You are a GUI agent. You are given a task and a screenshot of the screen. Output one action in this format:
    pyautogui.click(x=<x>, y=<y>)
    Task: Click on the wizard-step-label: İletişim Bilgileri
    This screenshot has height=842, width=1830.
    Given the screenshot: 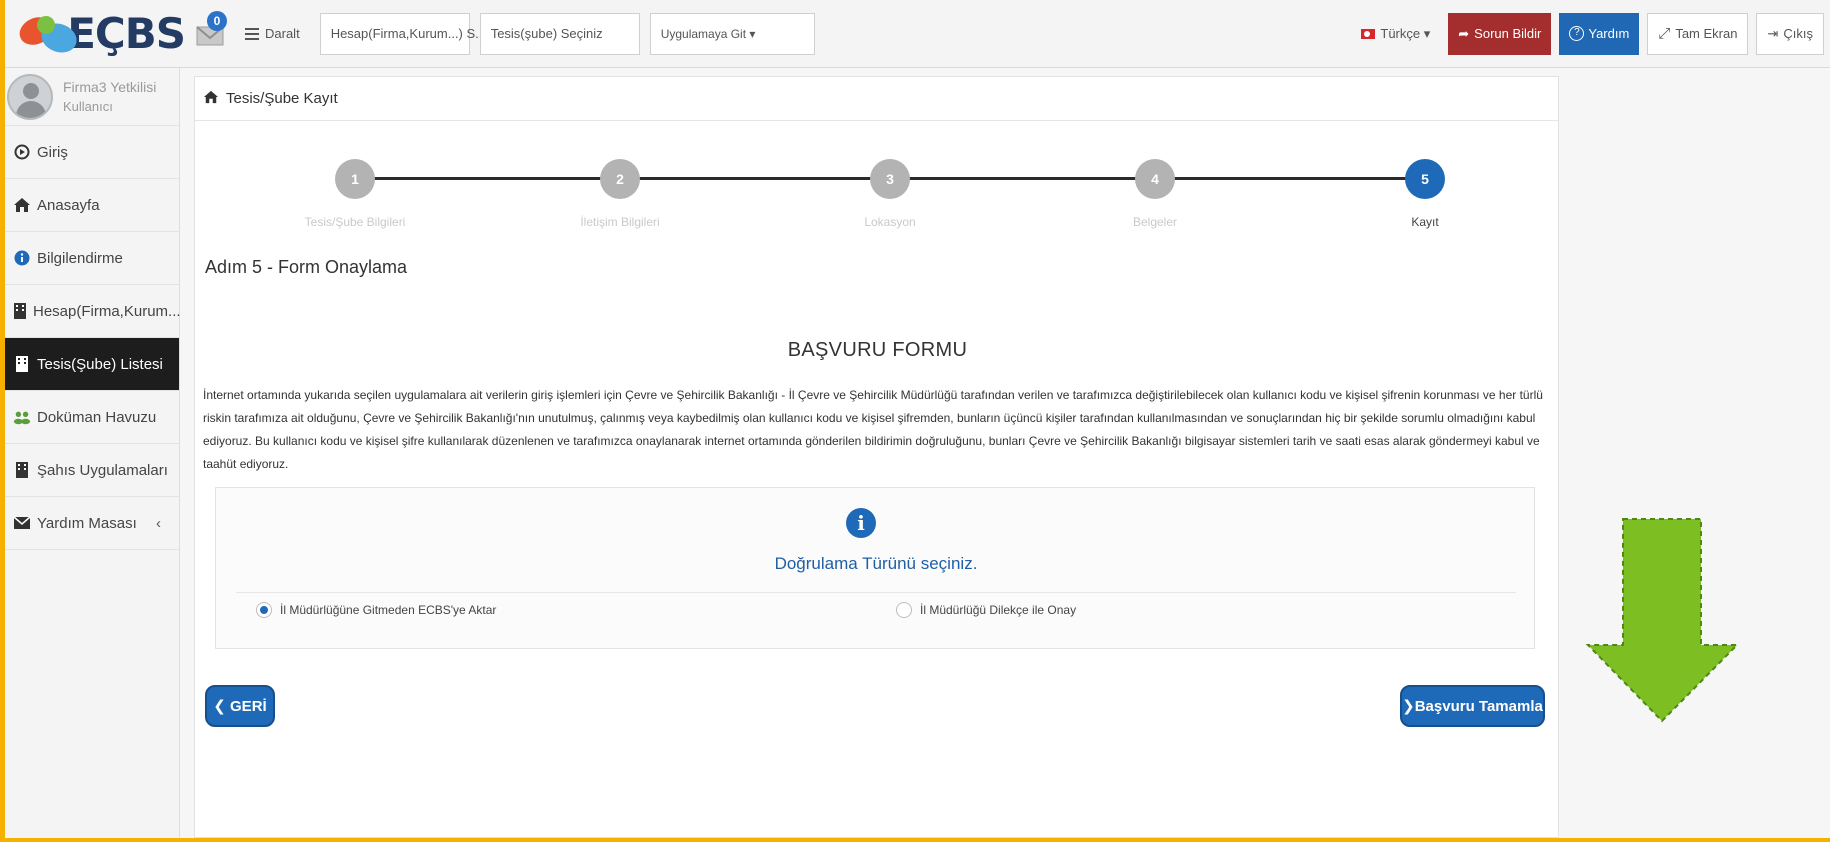 What is the action you would take?
    pyautogui.click(x=620, y=222)
    